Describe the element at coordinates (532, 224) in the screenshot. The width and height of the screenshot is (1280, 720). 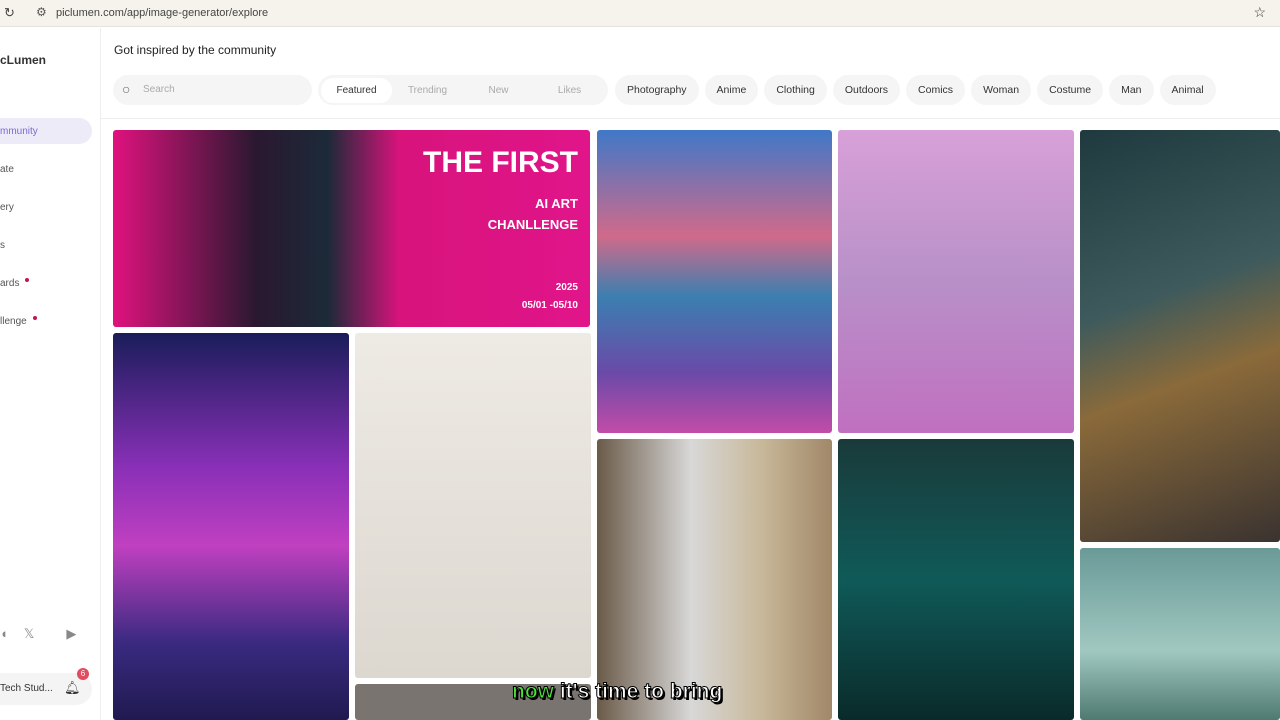
I see `banner-subtitle: CHANLLENGE` at that location.